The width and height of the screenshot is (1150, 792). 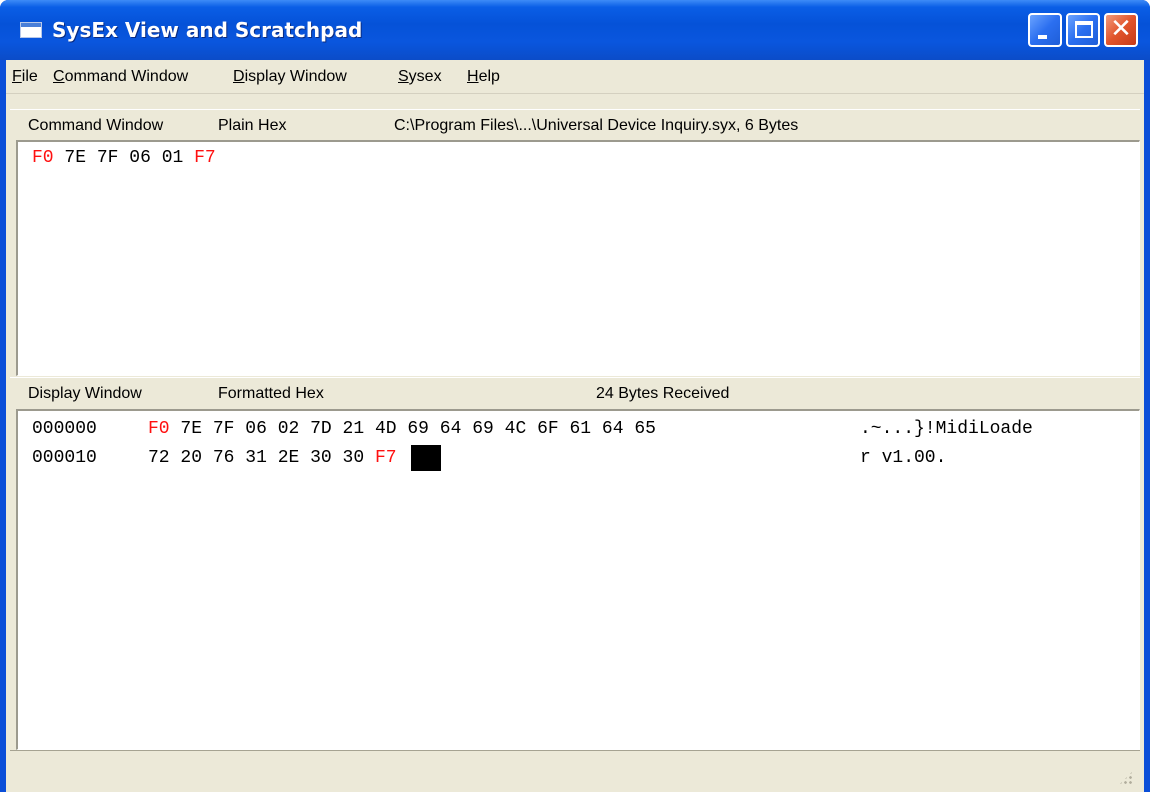 What do you see at coordinates (256, 458) in the screenshot?
I see `hex-byte: 31` at bounding box center [256, 458].